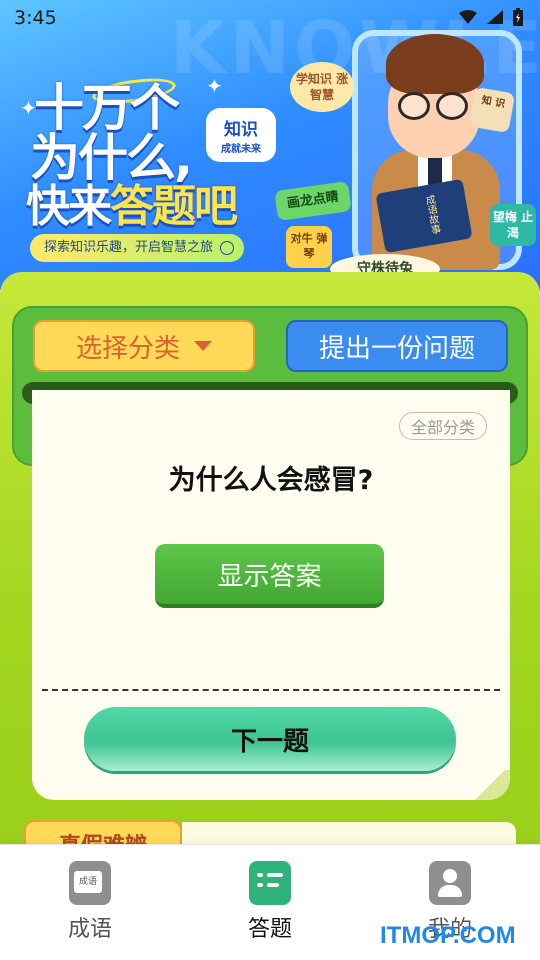 This screenshot has width=540, height=960. I want to click on ask-question-button: 提出一份问题, so click(397, 346).